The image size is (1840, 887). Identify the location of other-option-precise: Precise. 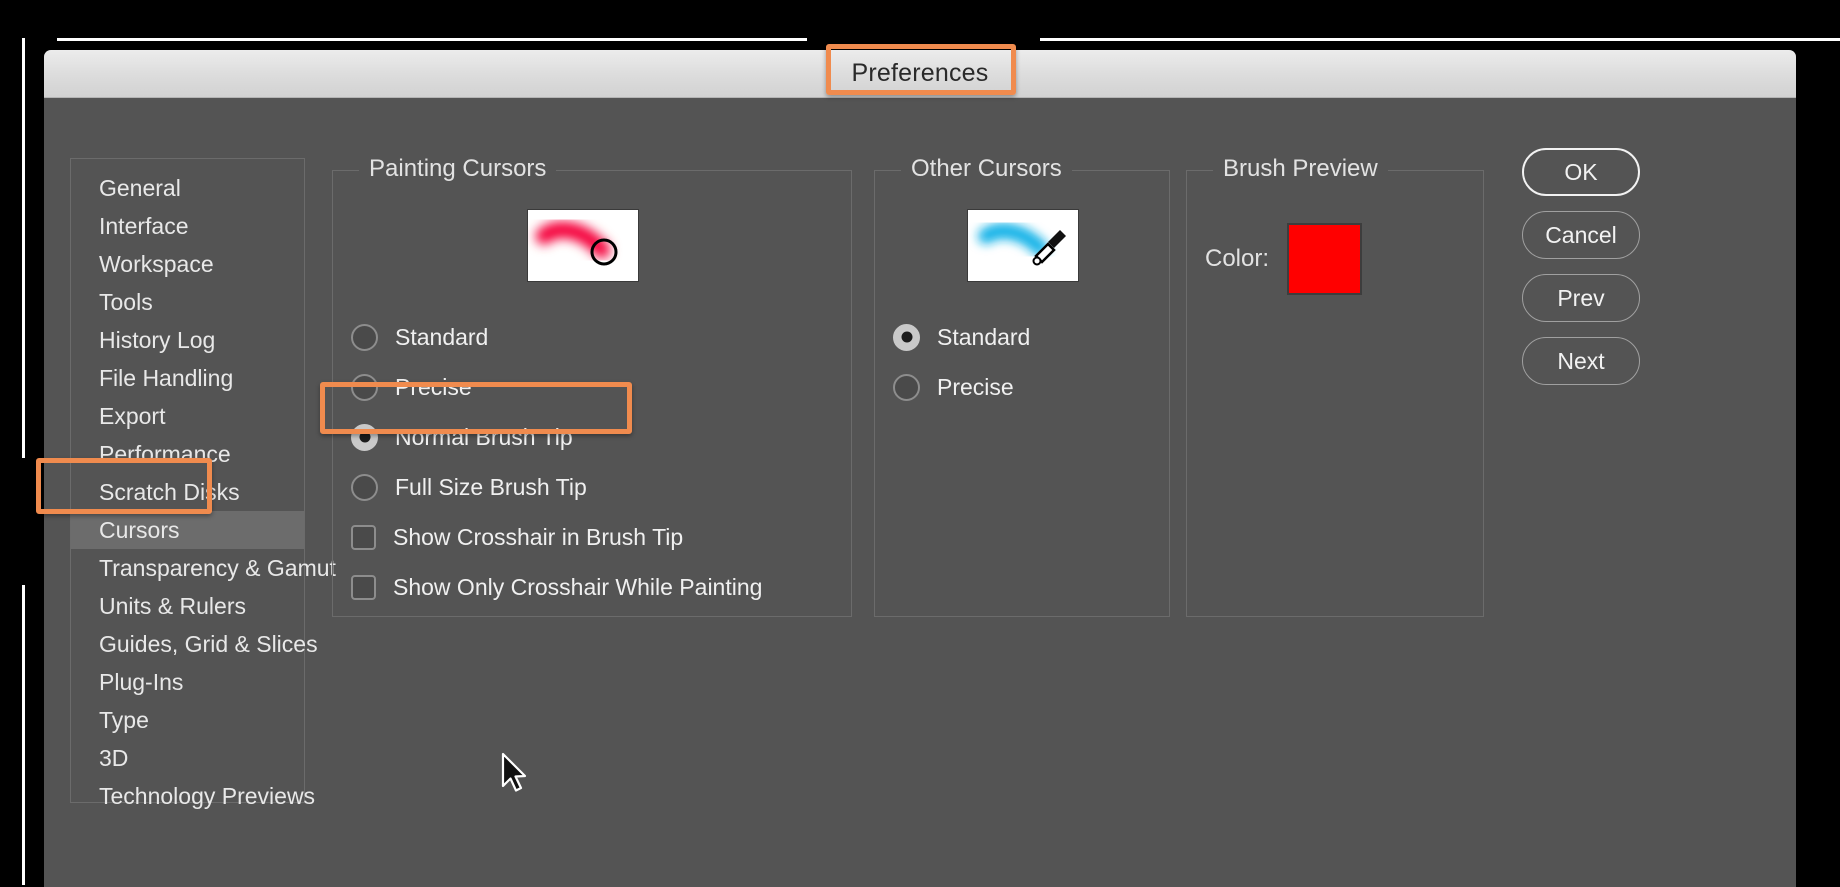
(953, 387).